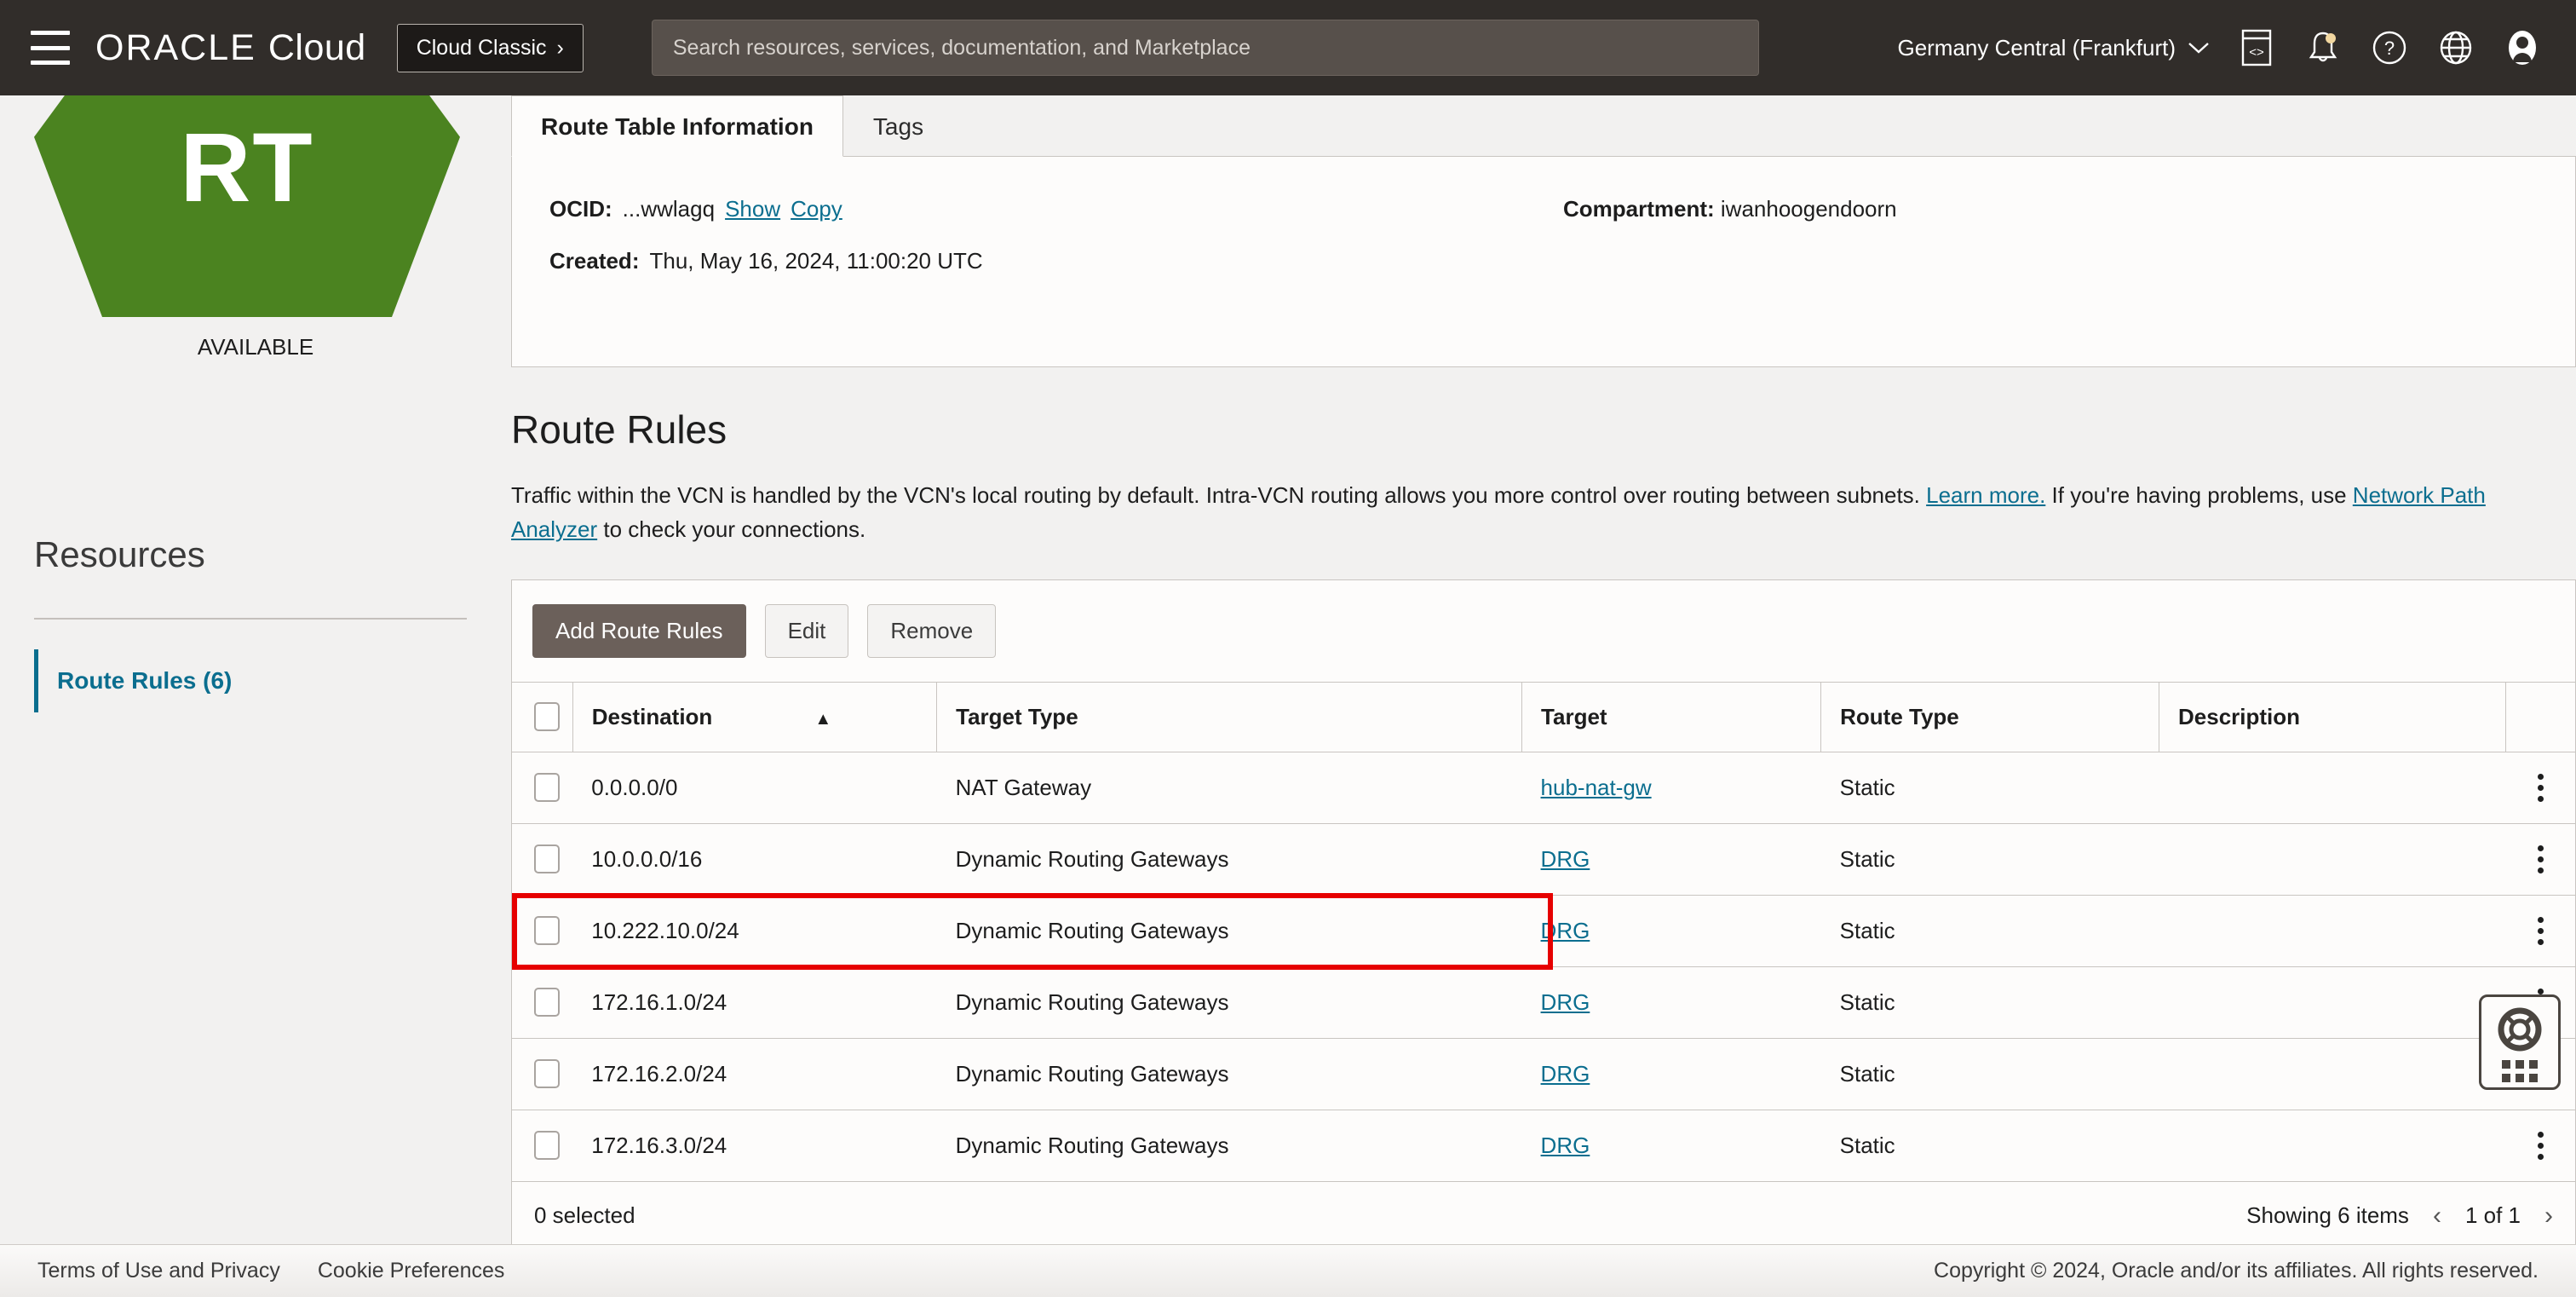 The height and width of the screenshot is (1297, 2576). Describe the element at coordinates (2548, 1216) in the screenshot. I see `next-page-icon: ›` at that location.